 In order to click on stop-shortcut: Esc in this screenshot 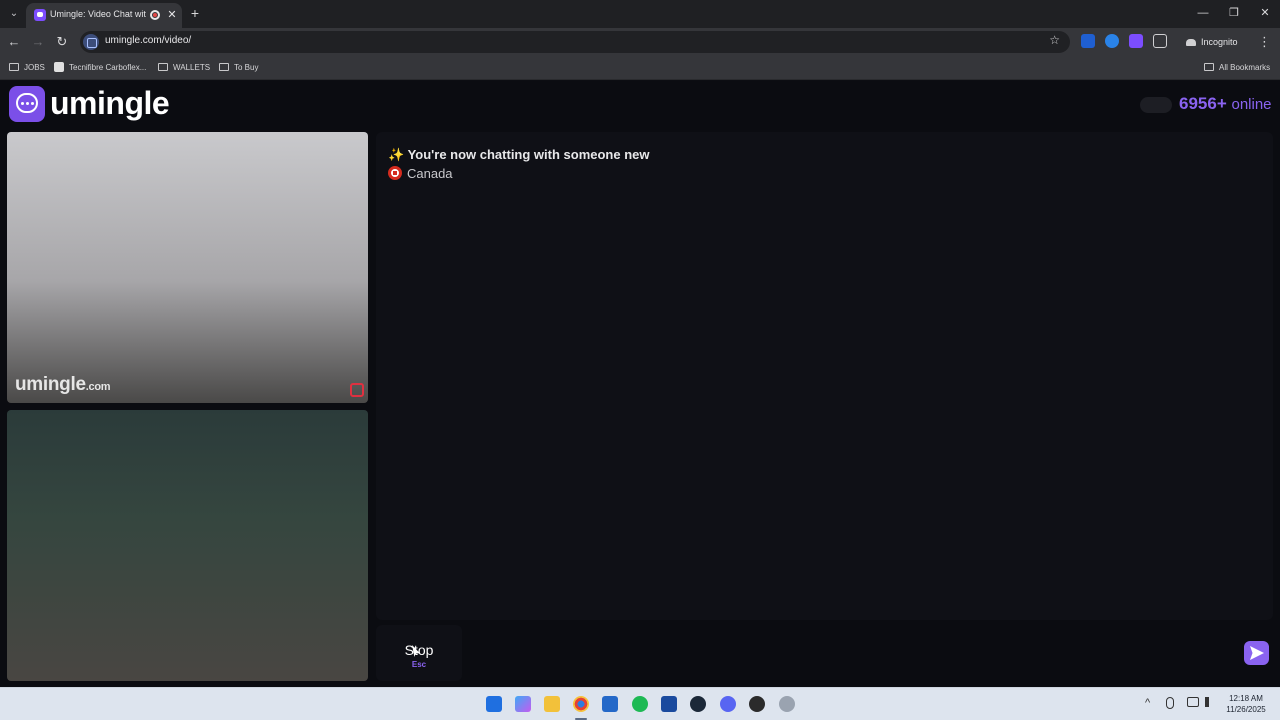, I will do `click(419, 664)`.